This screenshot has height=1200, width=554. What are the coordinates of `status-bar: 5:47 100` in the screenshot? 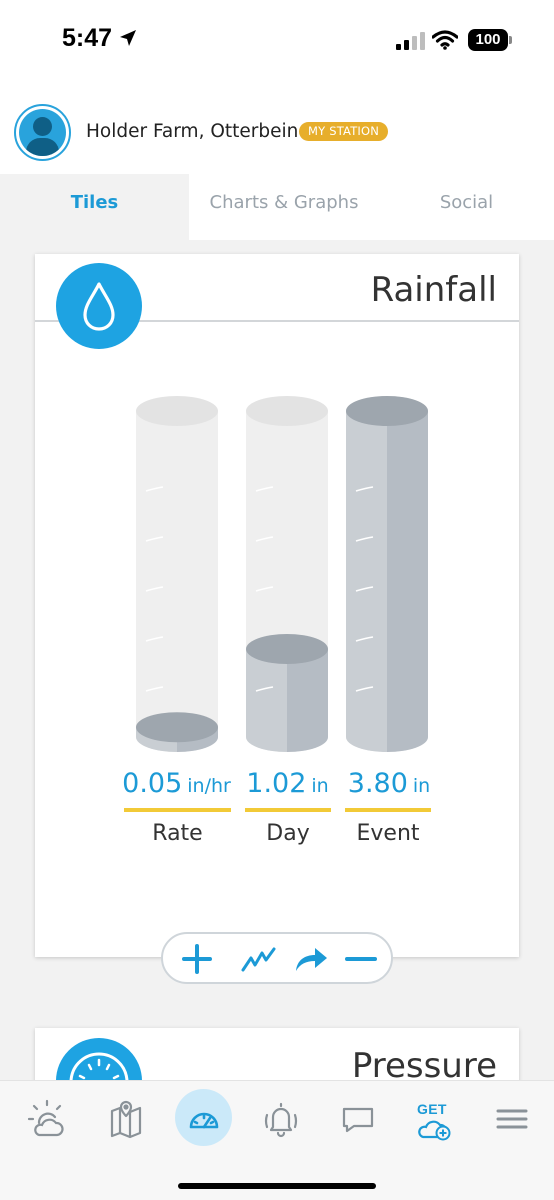 It's located at (277, 40).